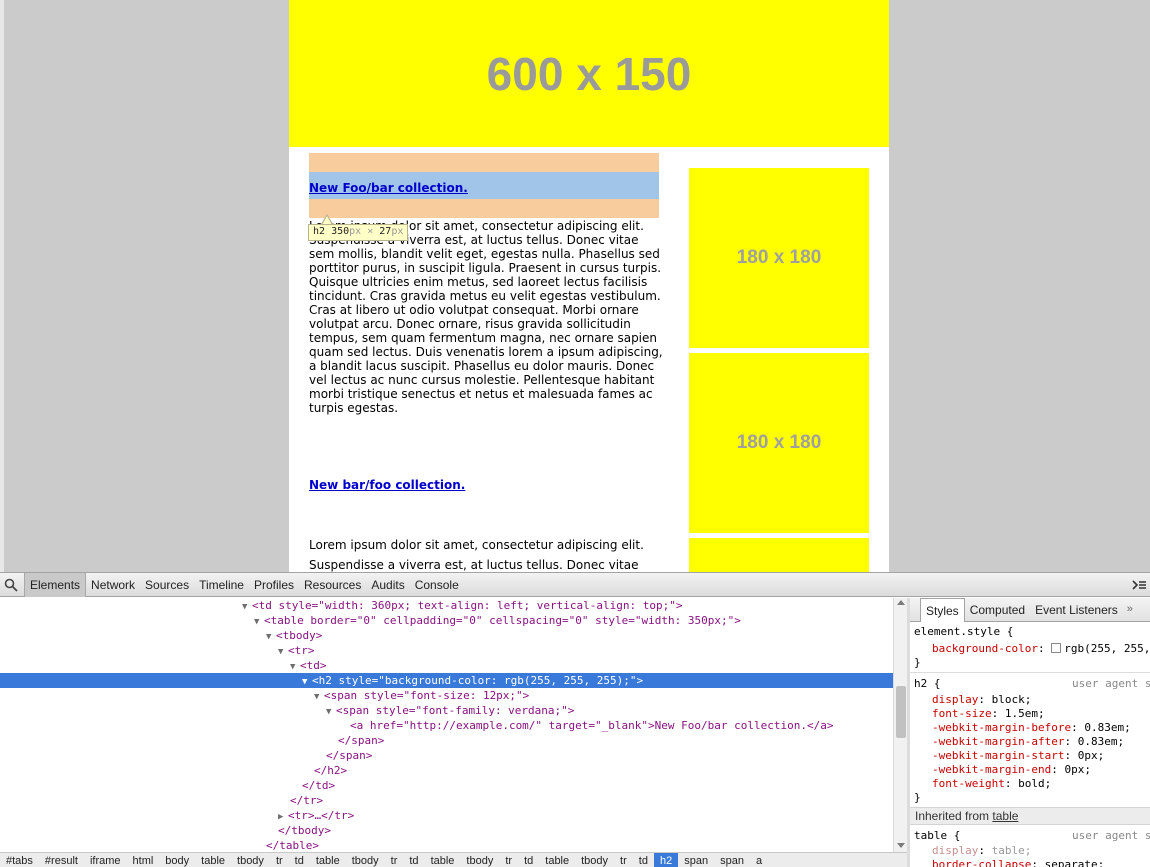 The height and width of the screenshot is (867, 1150). What do you see at coordinates (1041, 862) in the screenshot?
I see `table-prop-border-collapse: border-collapse: separate;` at bounding box center [1041, 862].